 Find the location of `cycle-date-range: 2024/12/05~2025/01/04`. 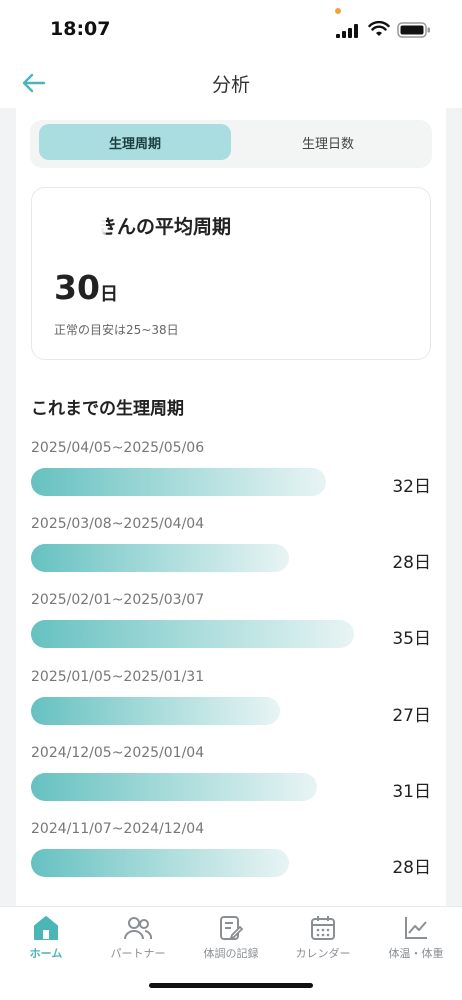

cycle-date-range: 2024/12/05~2025/01/04 is located at coordinates (118, 753).